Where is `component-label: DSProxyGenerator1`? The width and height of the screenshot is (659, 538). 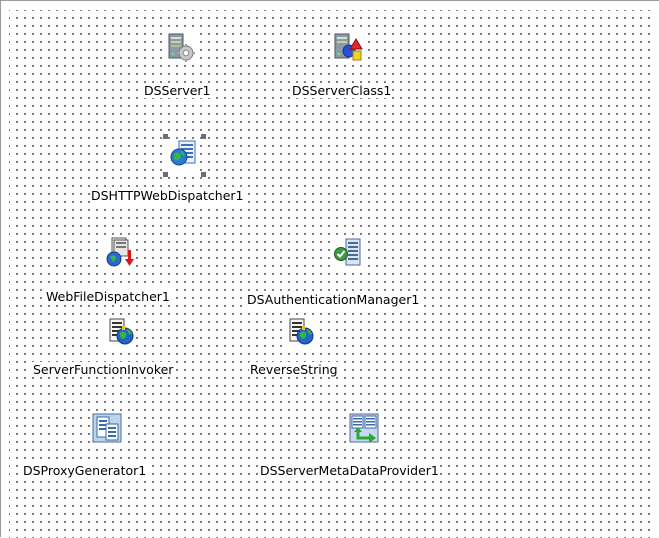
component-label: DSProxyGenerator1 is located at coordinates (85, 470).